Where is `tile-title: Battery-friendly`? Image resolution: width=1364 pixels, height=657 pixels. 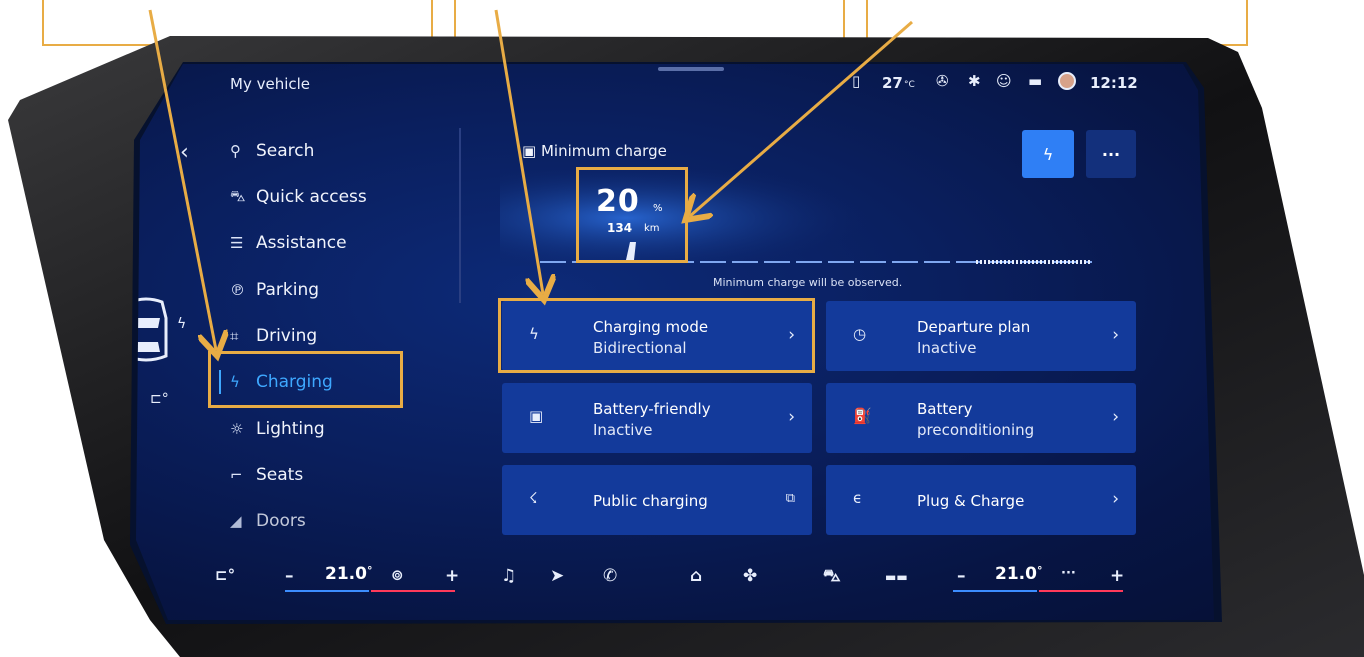
tile-title: Battery-friendly is located at coordinates (652, 409).